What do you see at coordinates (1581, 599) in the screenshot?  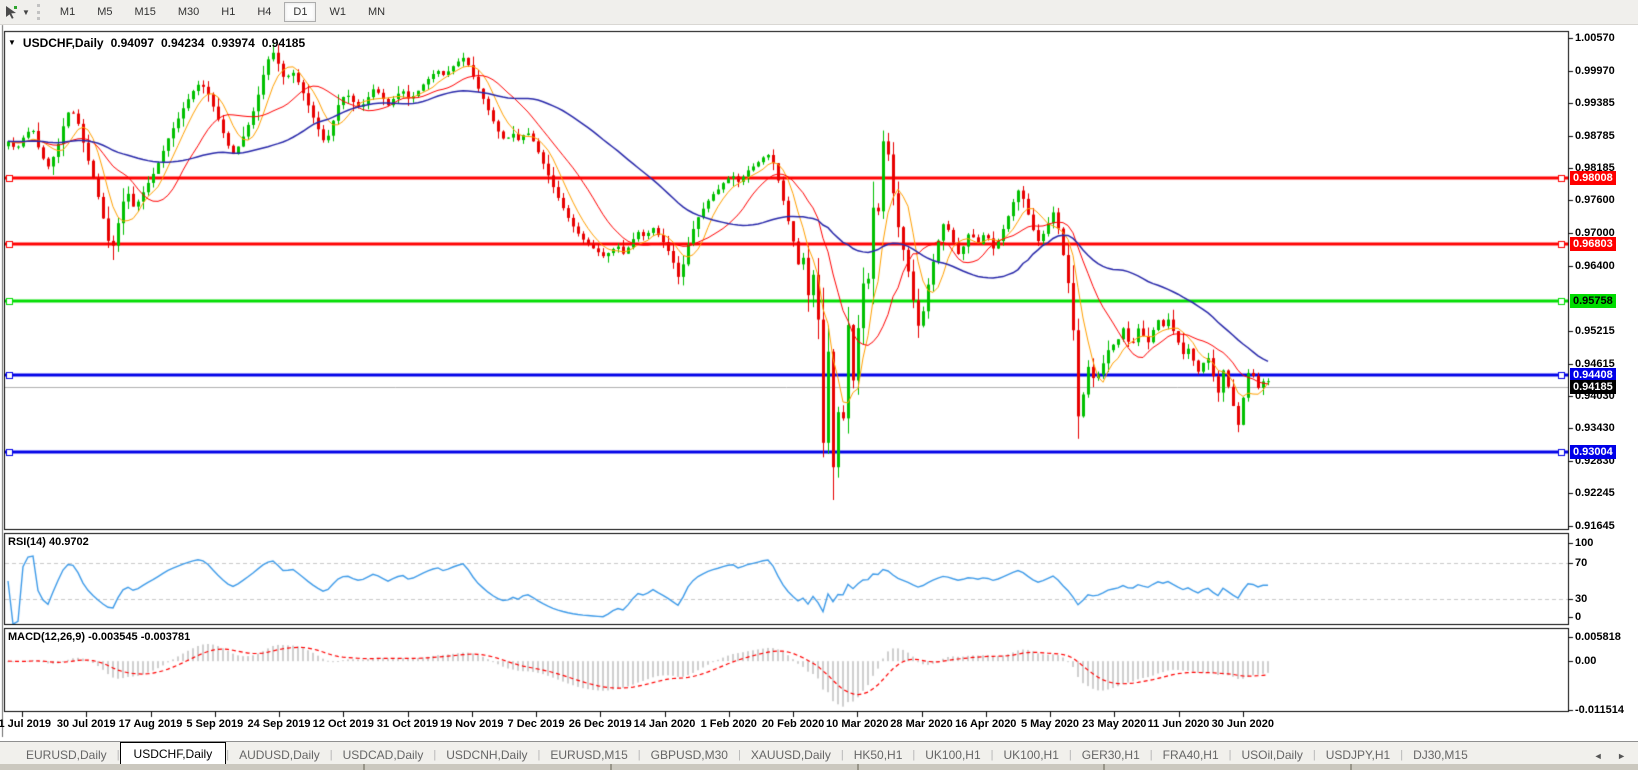 I see `indicator-axis-label: 30` at bounding box center [1581, 599].